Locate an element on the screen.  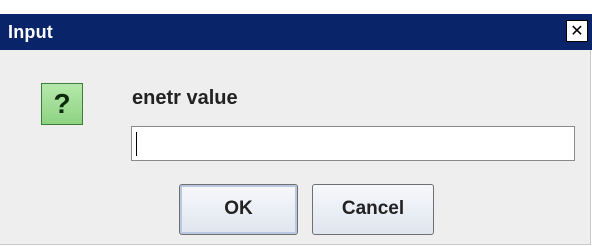
value-input is located at coordinates (353, 143).